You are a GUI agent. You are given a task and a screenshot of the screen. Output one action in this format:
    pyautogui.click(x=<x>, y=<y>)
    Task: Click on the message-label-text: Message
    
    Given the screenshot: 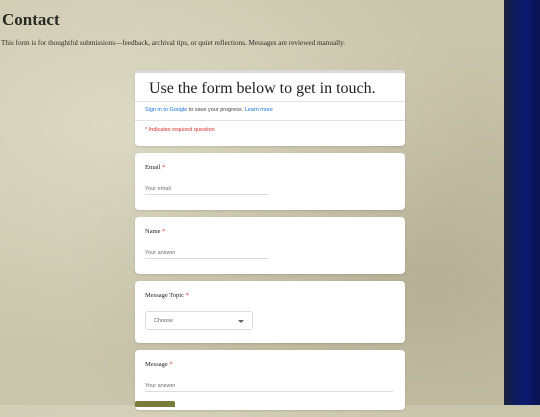 What is the action you would take?
    pyautogui.click(x=156, y=364)
    